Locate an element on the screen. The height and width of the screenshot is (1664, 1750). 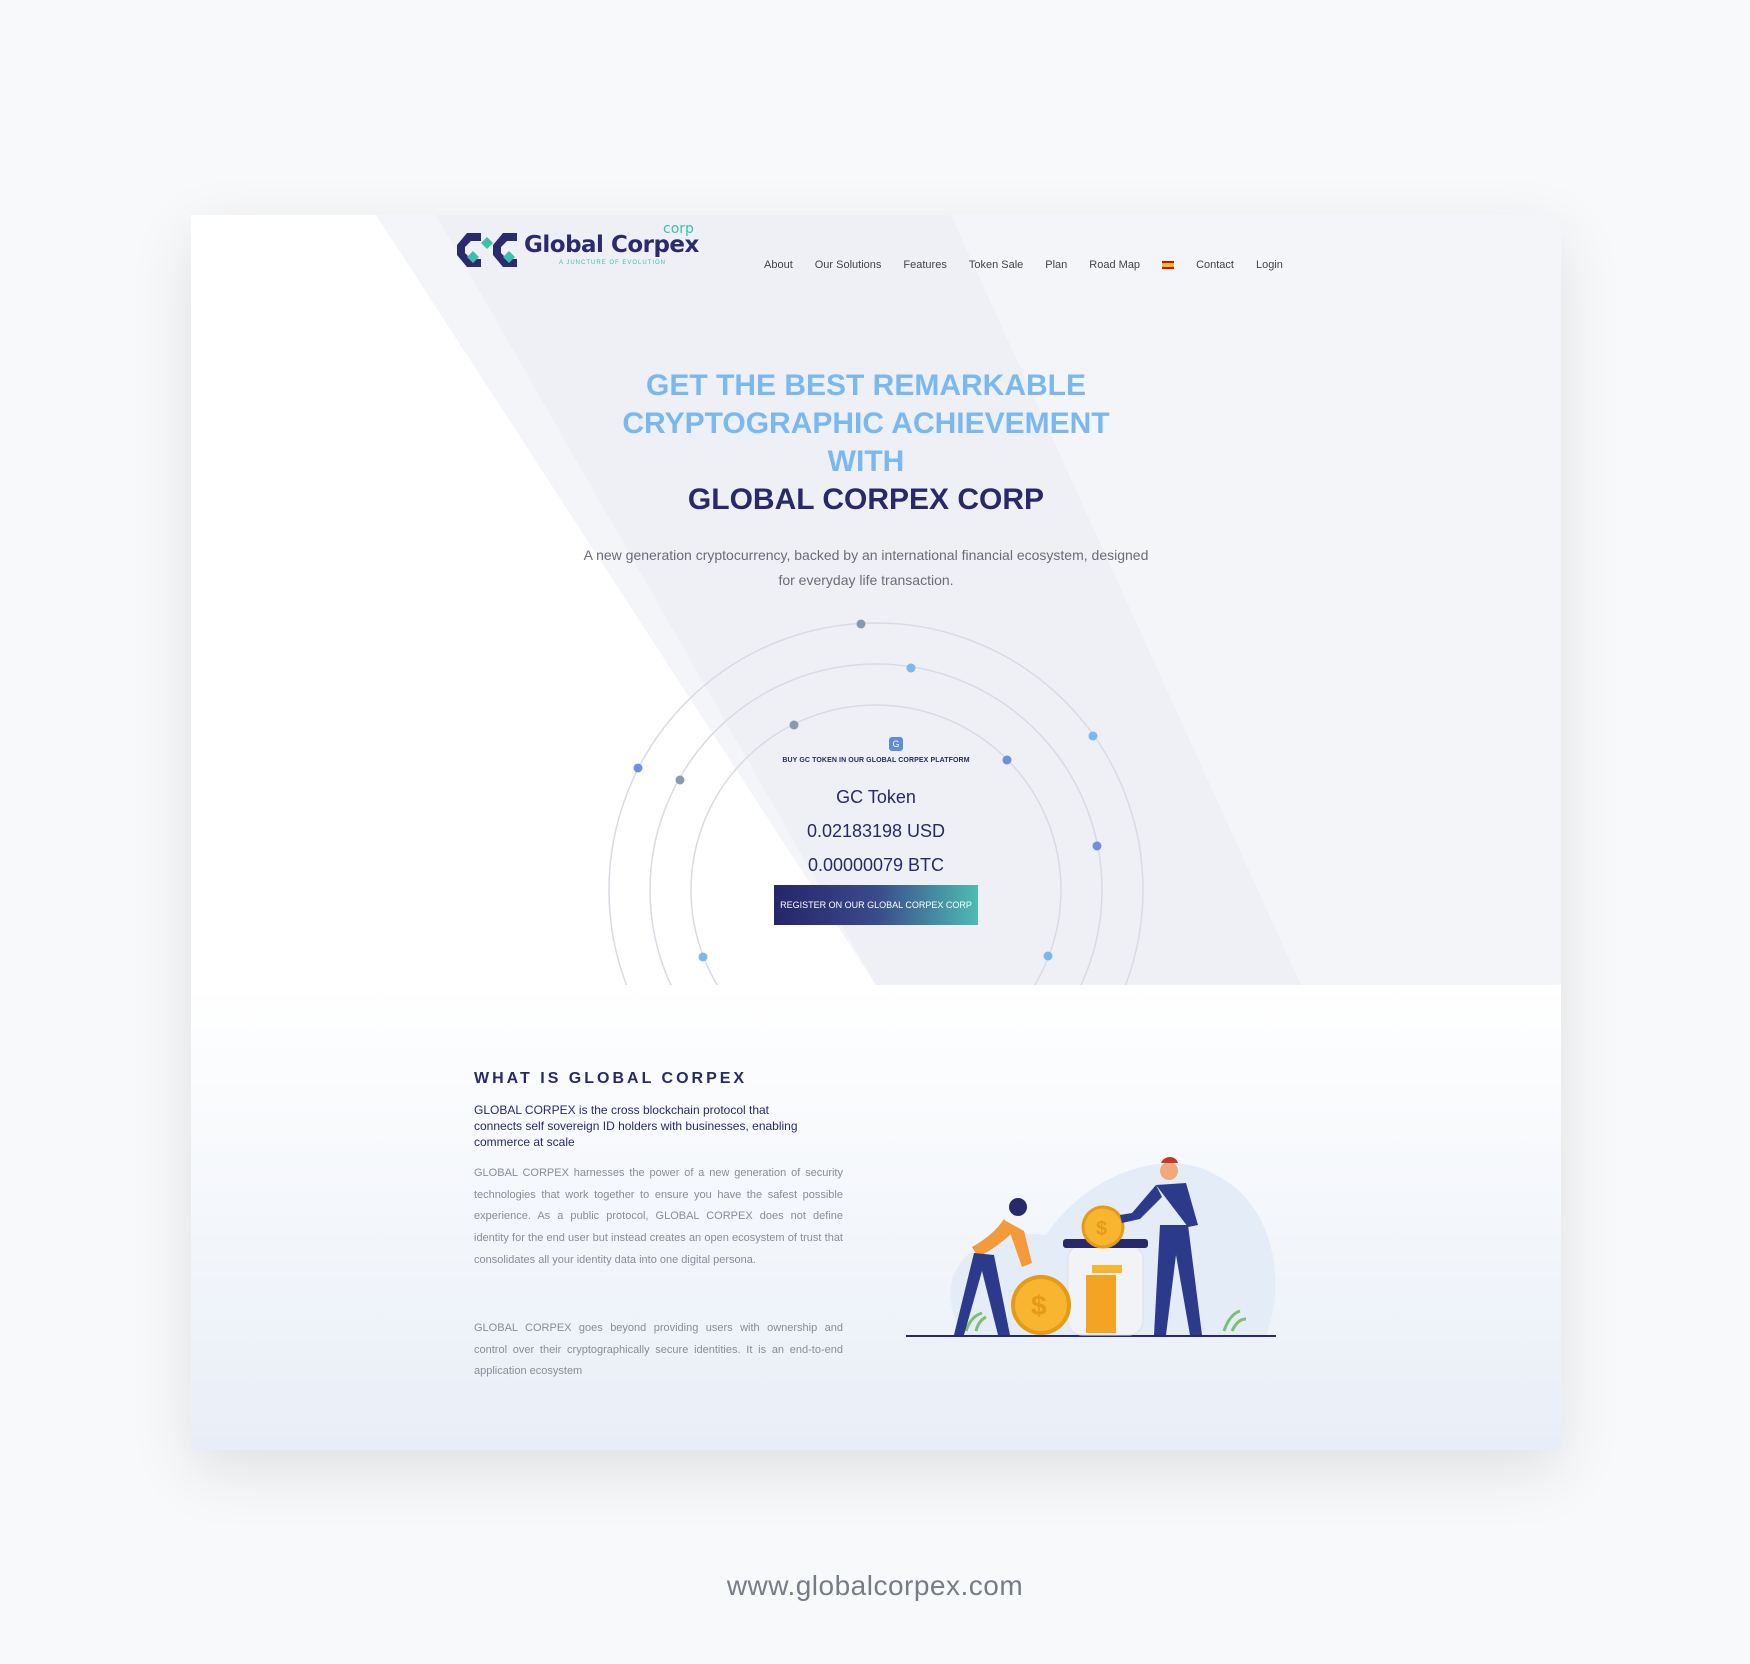
logo-tagline: A JUNCTURE OF EVOLUTION is located at coordinates (613, 263).